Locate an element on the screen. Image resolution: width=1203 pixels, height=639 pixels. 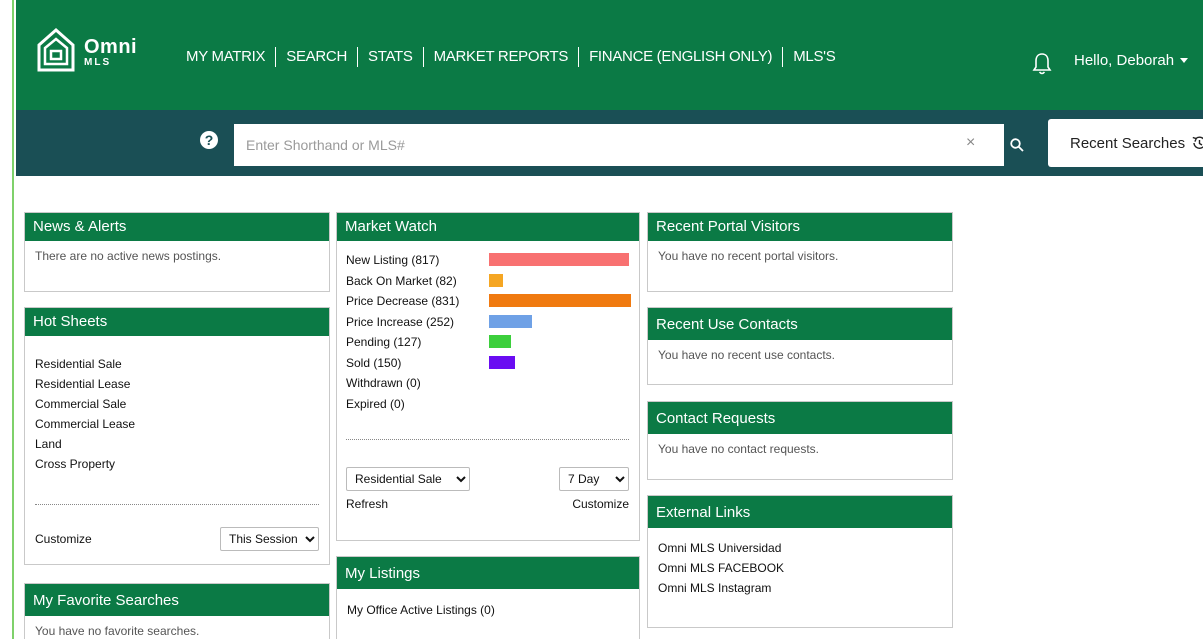
nav-stats: STATS is located at coordinates (391, 57).